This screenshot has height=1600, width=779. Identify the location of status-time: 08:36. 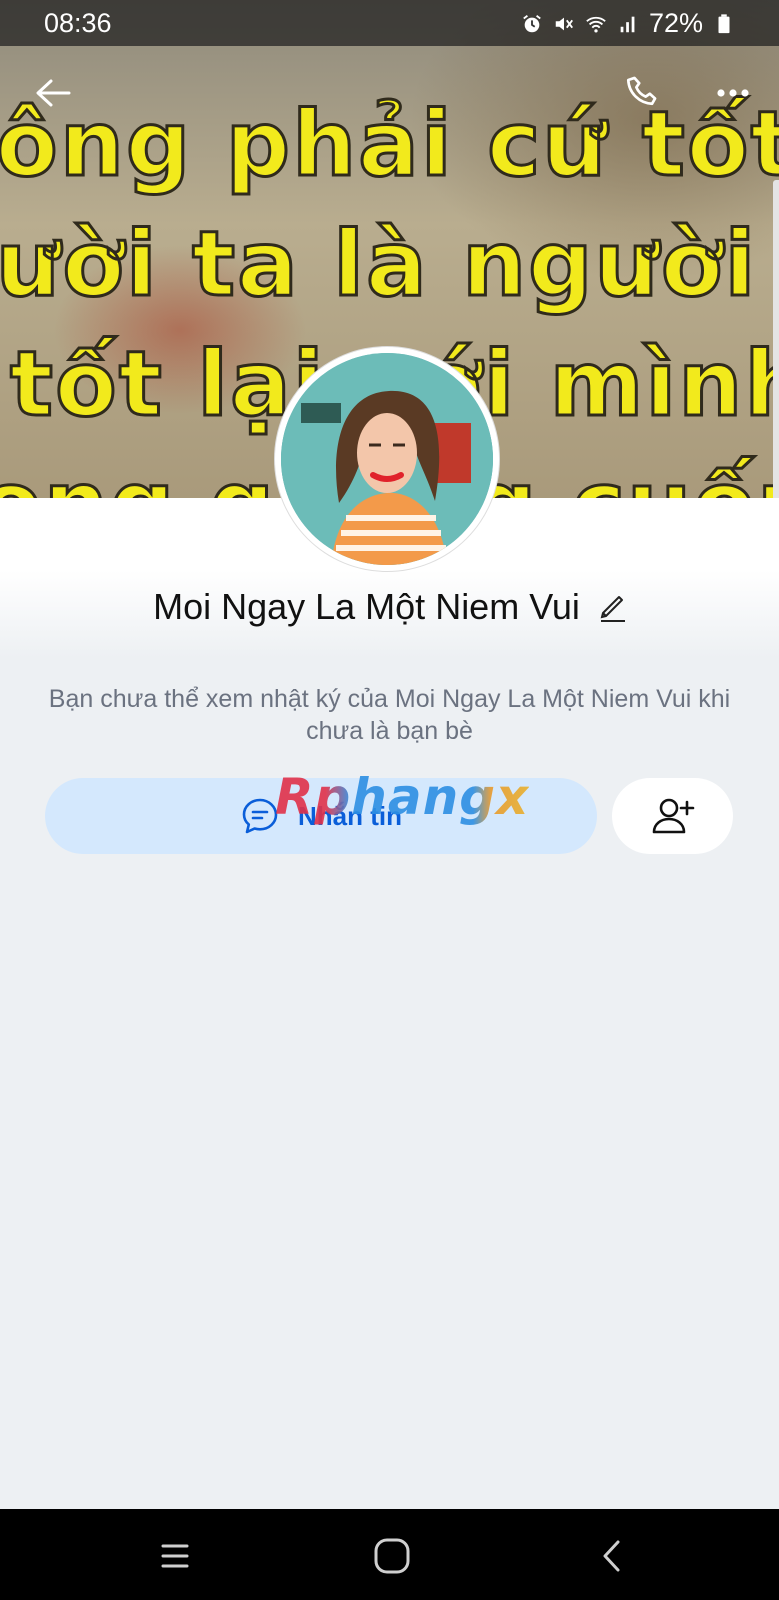
(78, 23).